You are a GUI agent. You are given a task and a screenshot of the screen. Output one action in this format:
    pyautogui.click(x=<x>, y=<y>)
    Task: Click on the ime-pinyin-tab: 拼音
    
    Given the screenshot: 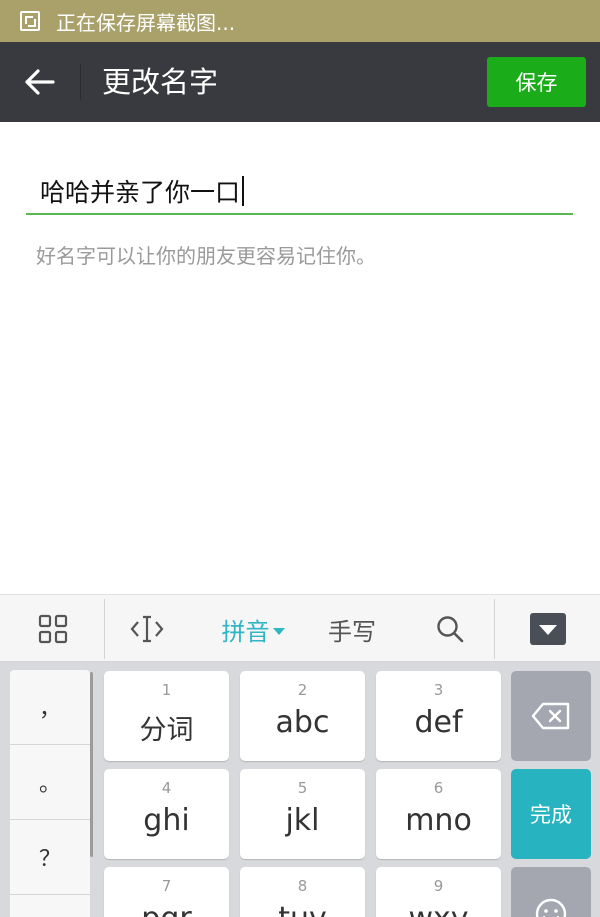 What is the action you would take?
    pyautogui.click(x=253, y=629)
    